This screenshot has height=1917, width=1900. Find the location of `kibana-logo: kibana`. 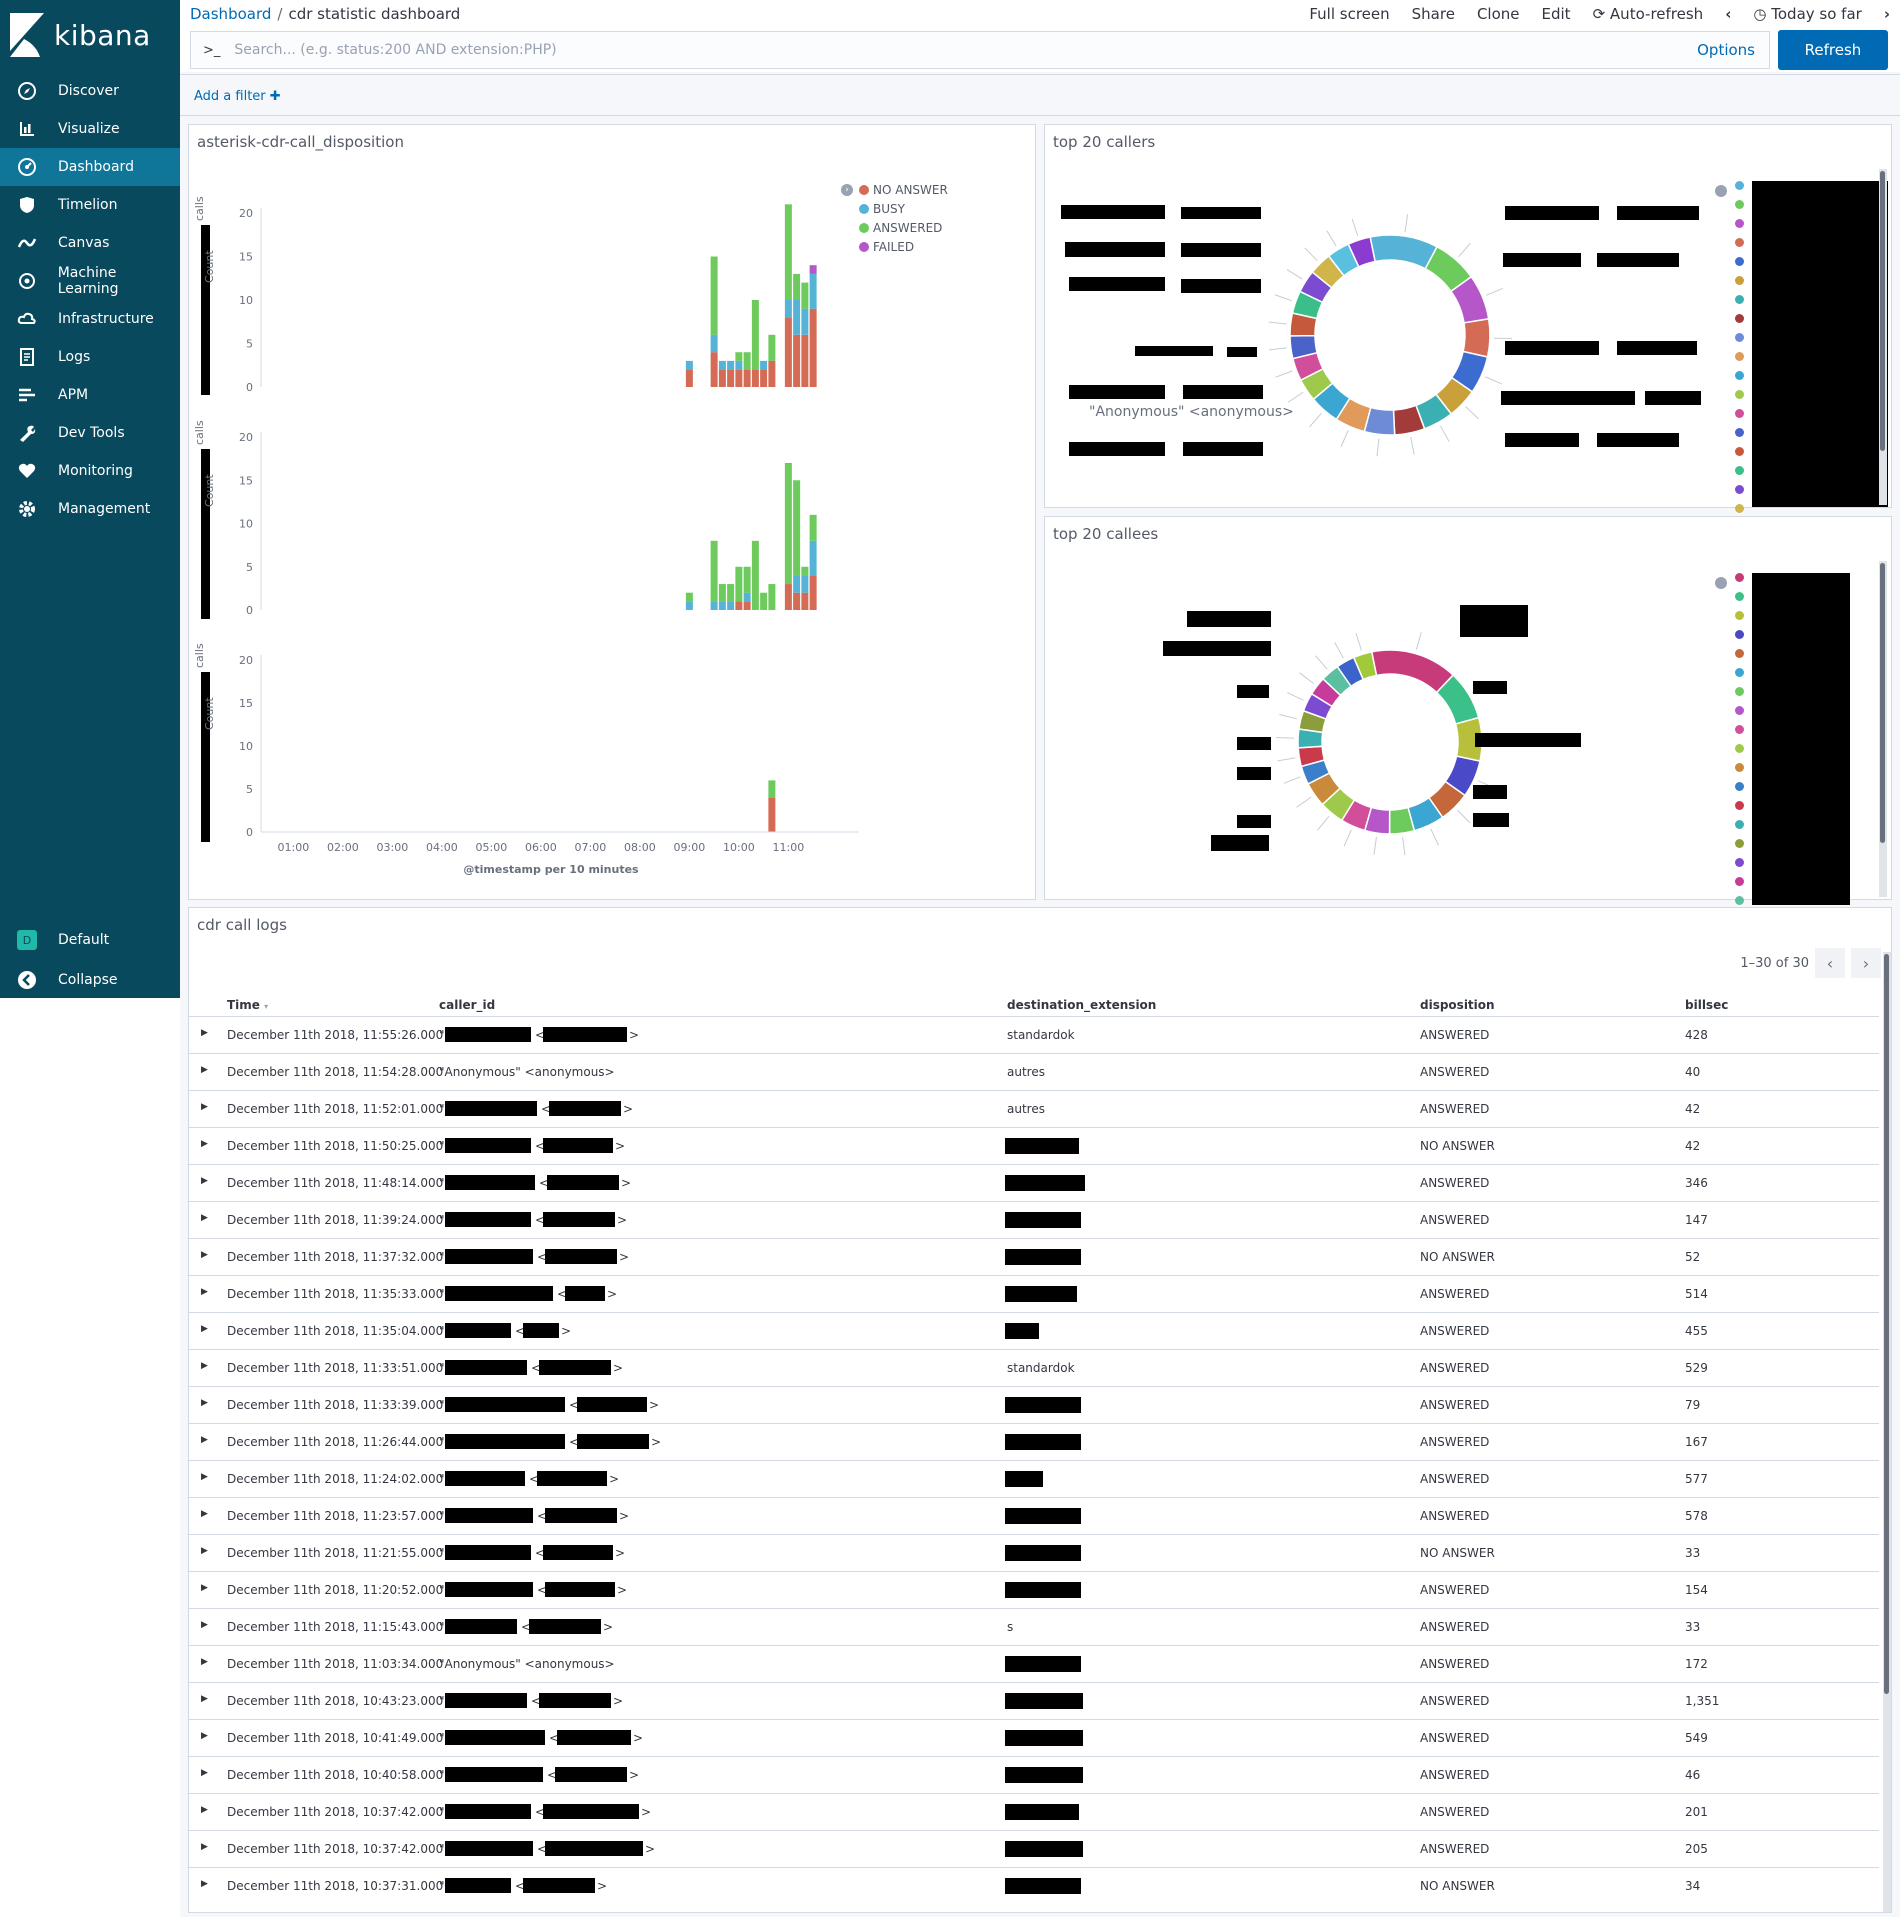

kibana-logo: kibana is located at coordinates (80, 35).